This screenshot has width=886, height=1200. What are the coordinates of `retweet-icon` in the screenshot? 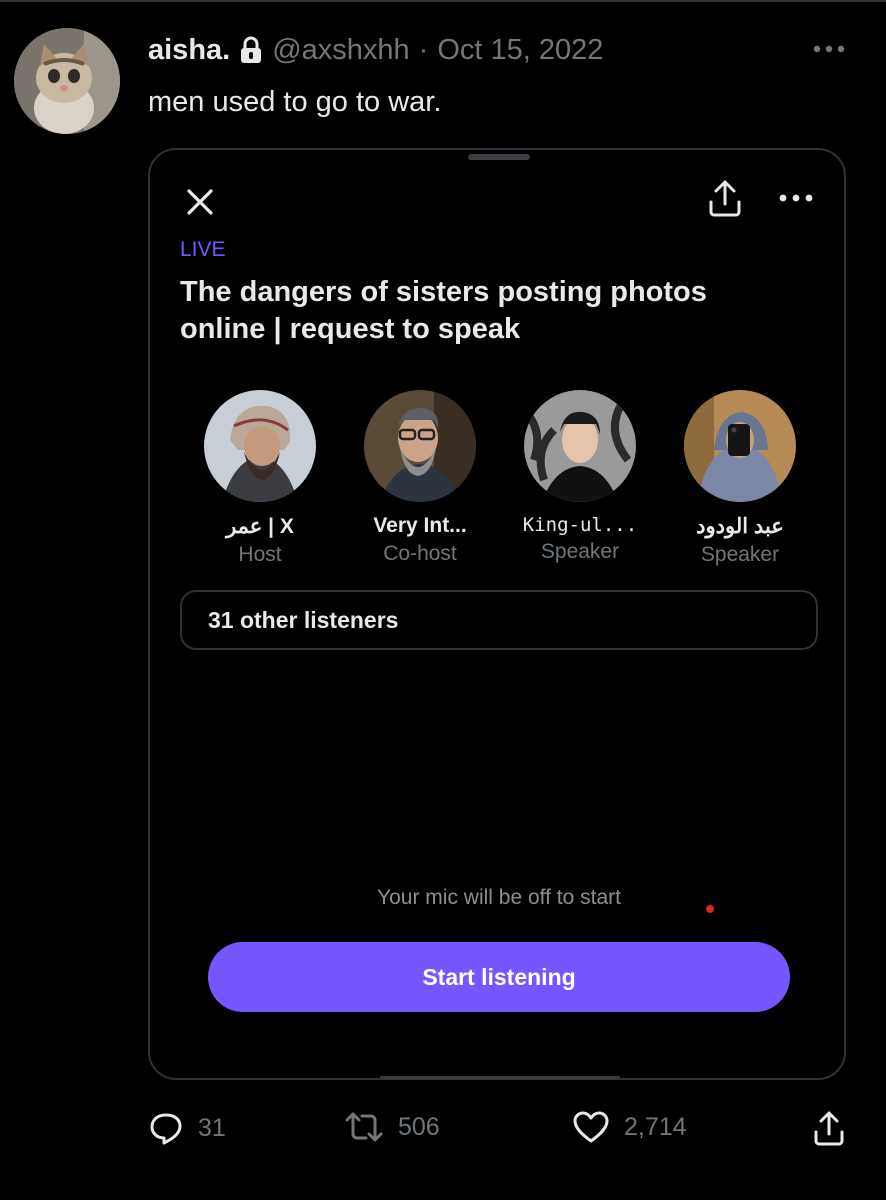 It's located at (364, 1127).